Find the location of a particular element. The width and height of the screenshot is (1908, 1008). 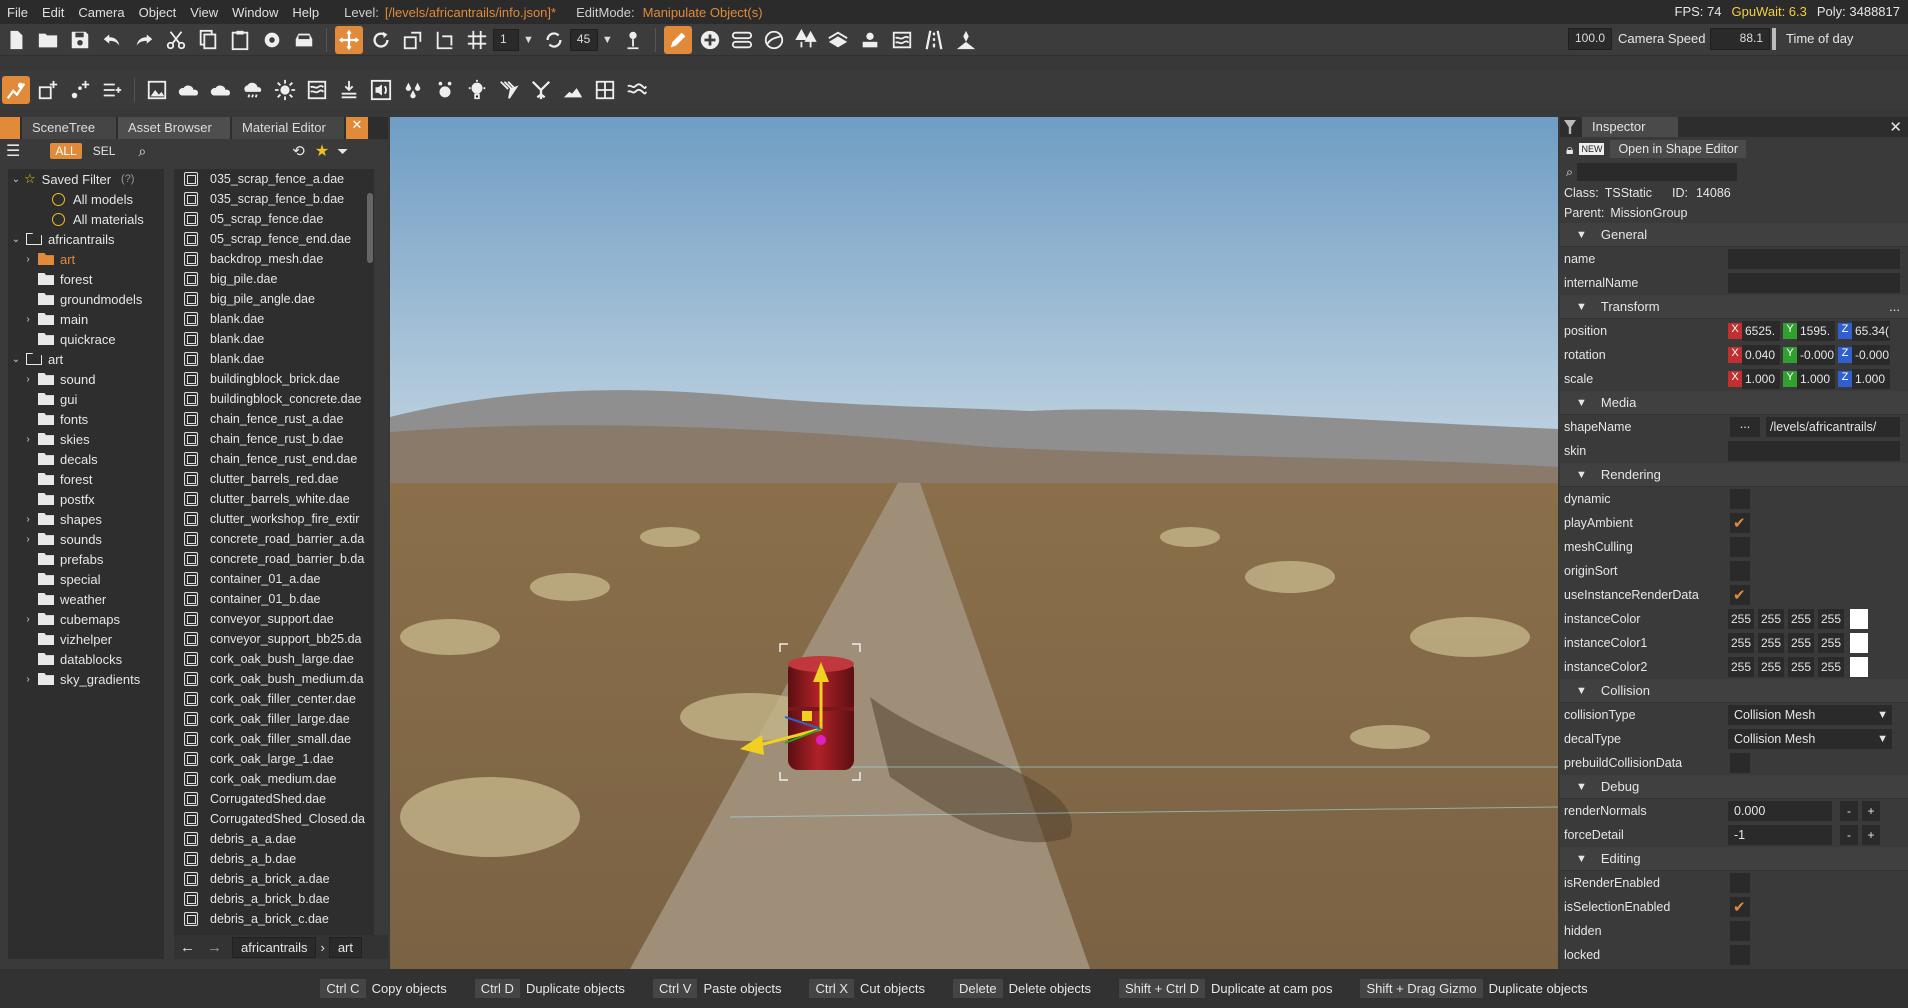

section-debug: ▼ Debug is located at coordinates (1734, 787).